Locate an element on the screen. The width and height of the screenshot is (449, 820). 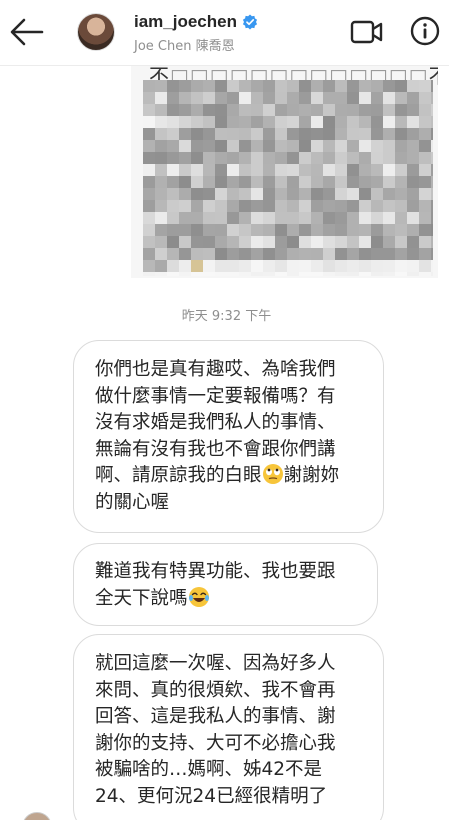
info-icon is located at coordinates (425, 31).